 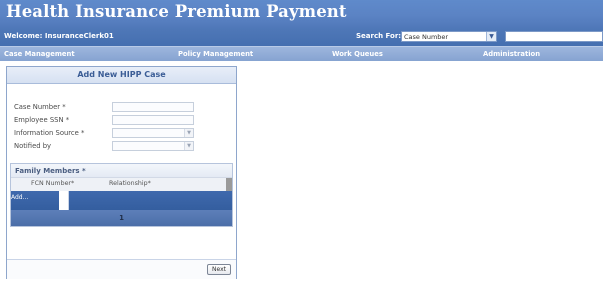 What do you see at coordinates (176, 11) in the screenshot?
I see `app-title: Health Insurance Premium Payment` at bounding box center [176, 11].